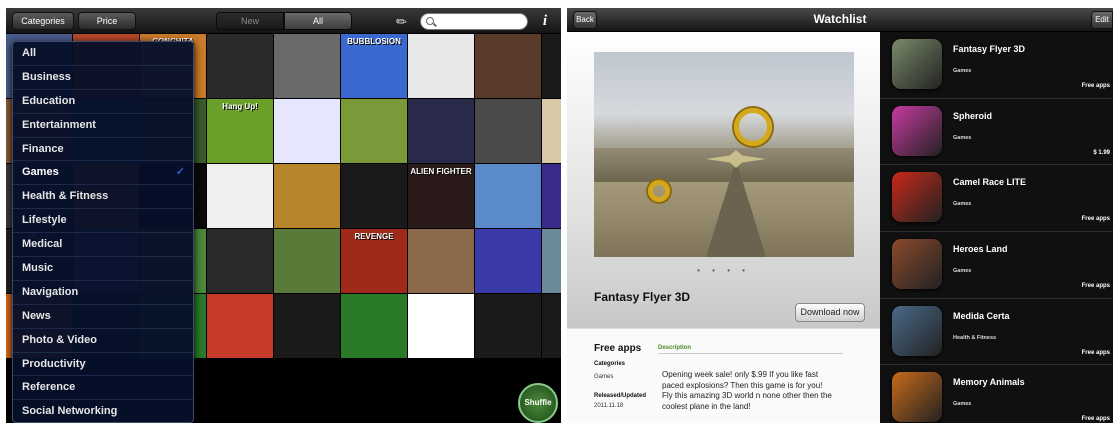 Image resolution: width=1113 pixels, height=423 pixels. What do you see at coordinates (43, 21) in the screenshot?
I see `categories-button: Categories` at bounding box center [43, 21].